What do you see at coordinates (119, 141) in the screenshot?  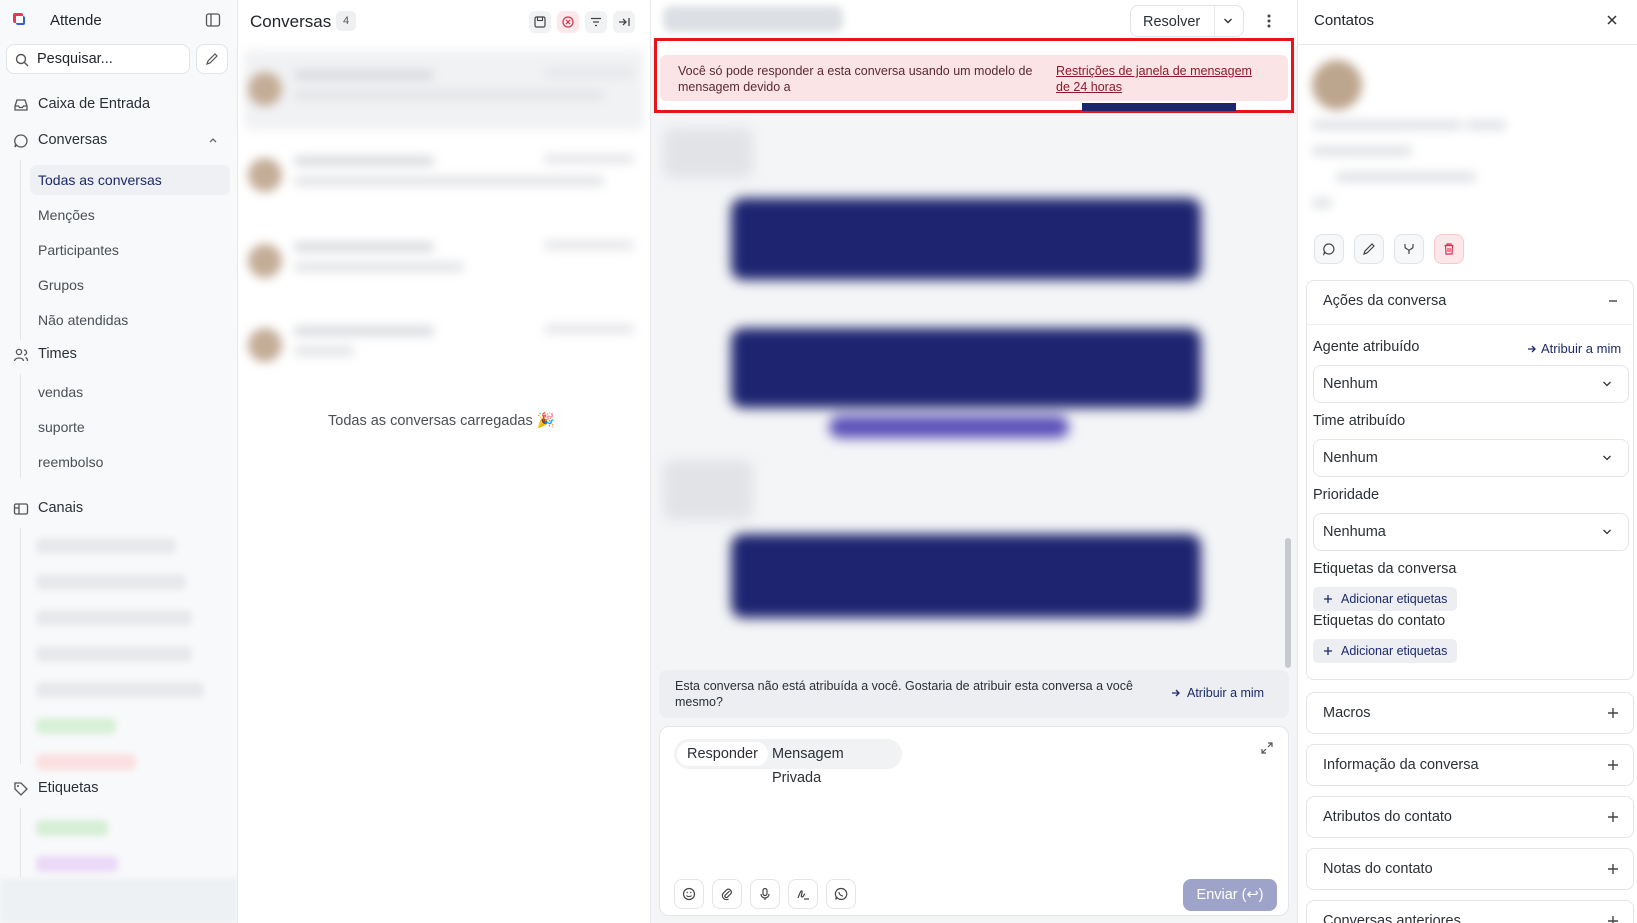 I see `nav-conversations: Conversas` at bounding box center [119, 141].